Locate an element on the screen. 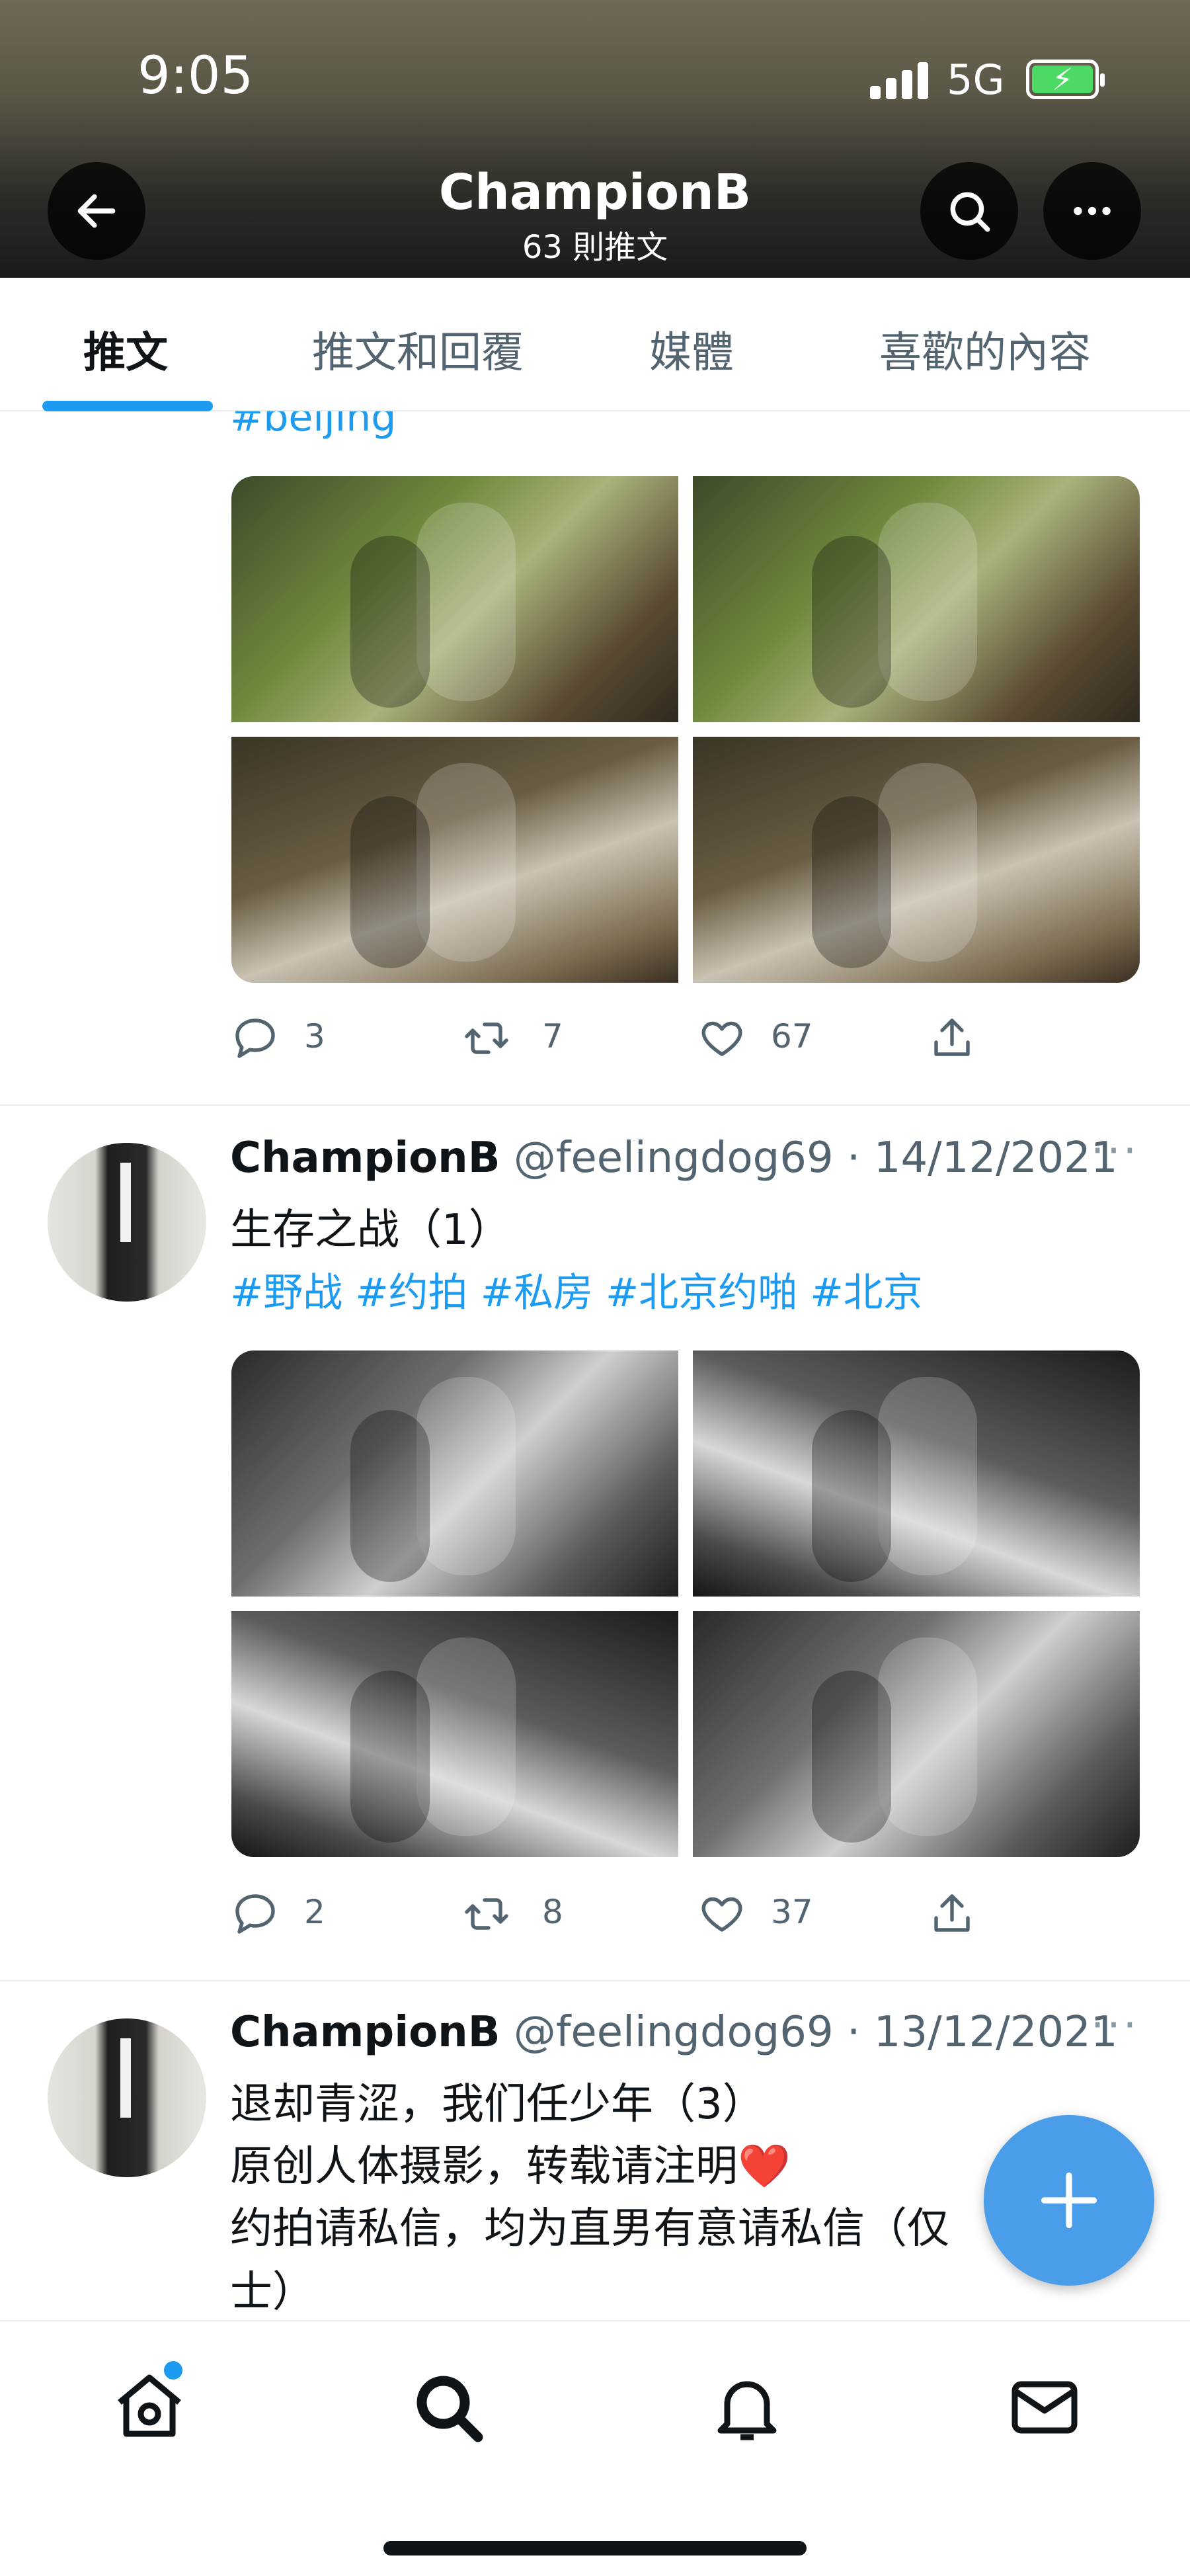 Image resolution: width=1190 pixels, height=2576 pixels. tweet-text-segment: 原创人体摄影，转载请注明 is located at coordinates (484, 2166).